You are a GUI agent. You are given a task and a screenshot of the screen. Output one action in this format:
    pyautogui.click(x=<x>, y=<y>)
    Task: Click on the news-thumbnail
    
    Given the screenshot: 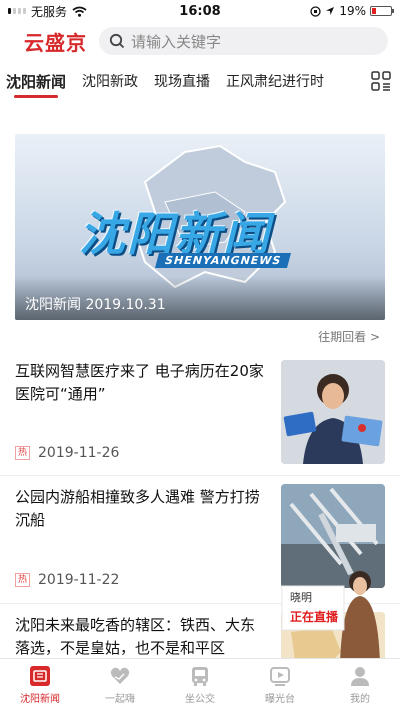 What is the action you would take?
    pyautogui.click(x=333, y=412)
    